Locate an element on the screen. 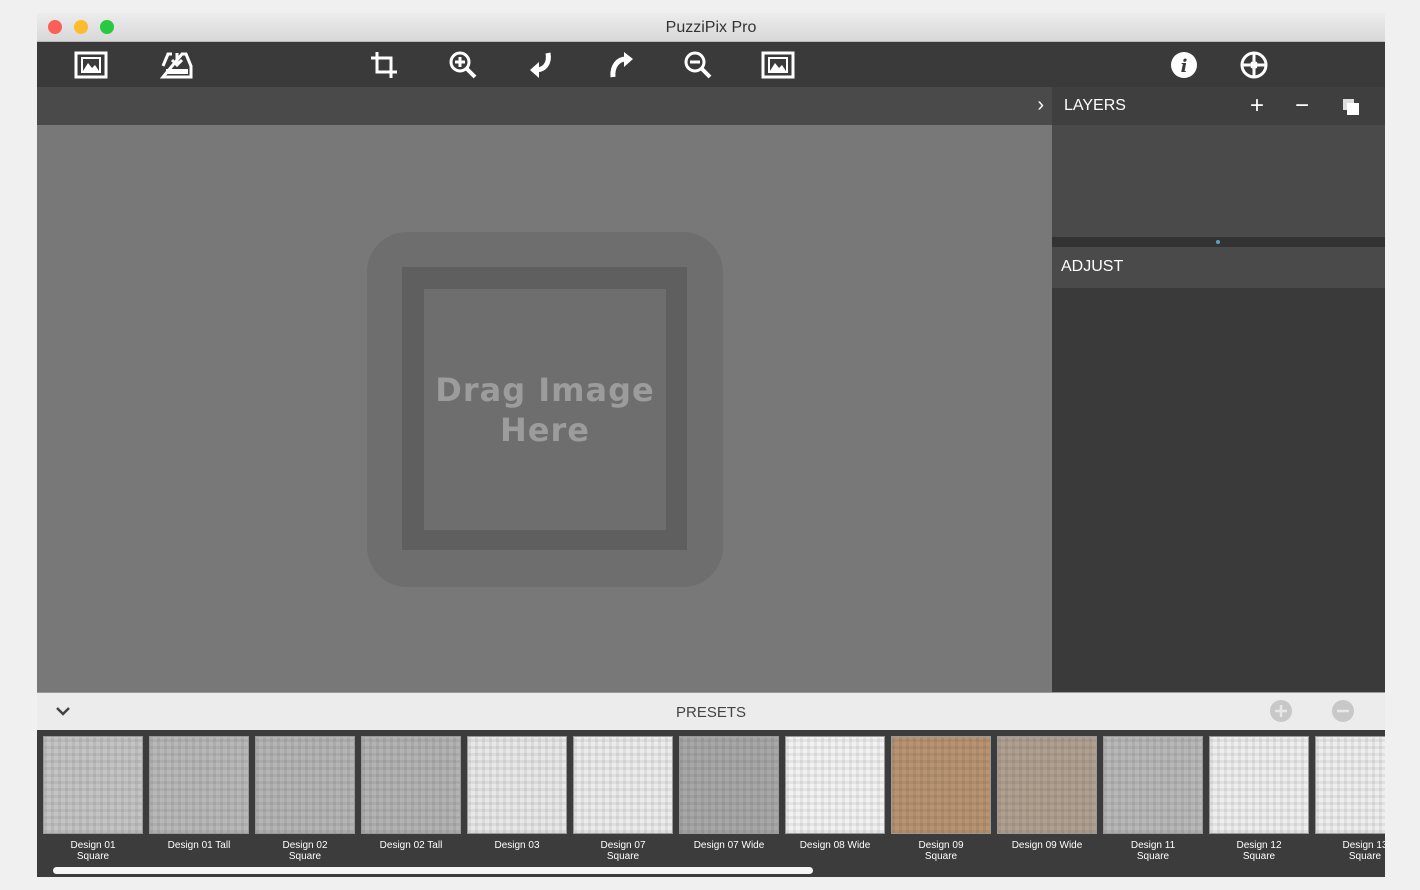 This screenshot has height=890, width=1420. gear-icon is located at coordinates (1254, 65).